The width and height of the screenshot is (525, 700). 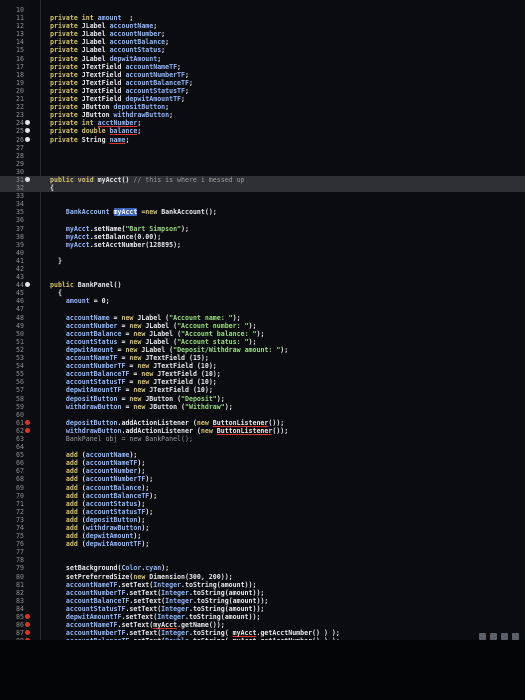 I want to click on code-text: private String name;, so click(x=89, y=140).